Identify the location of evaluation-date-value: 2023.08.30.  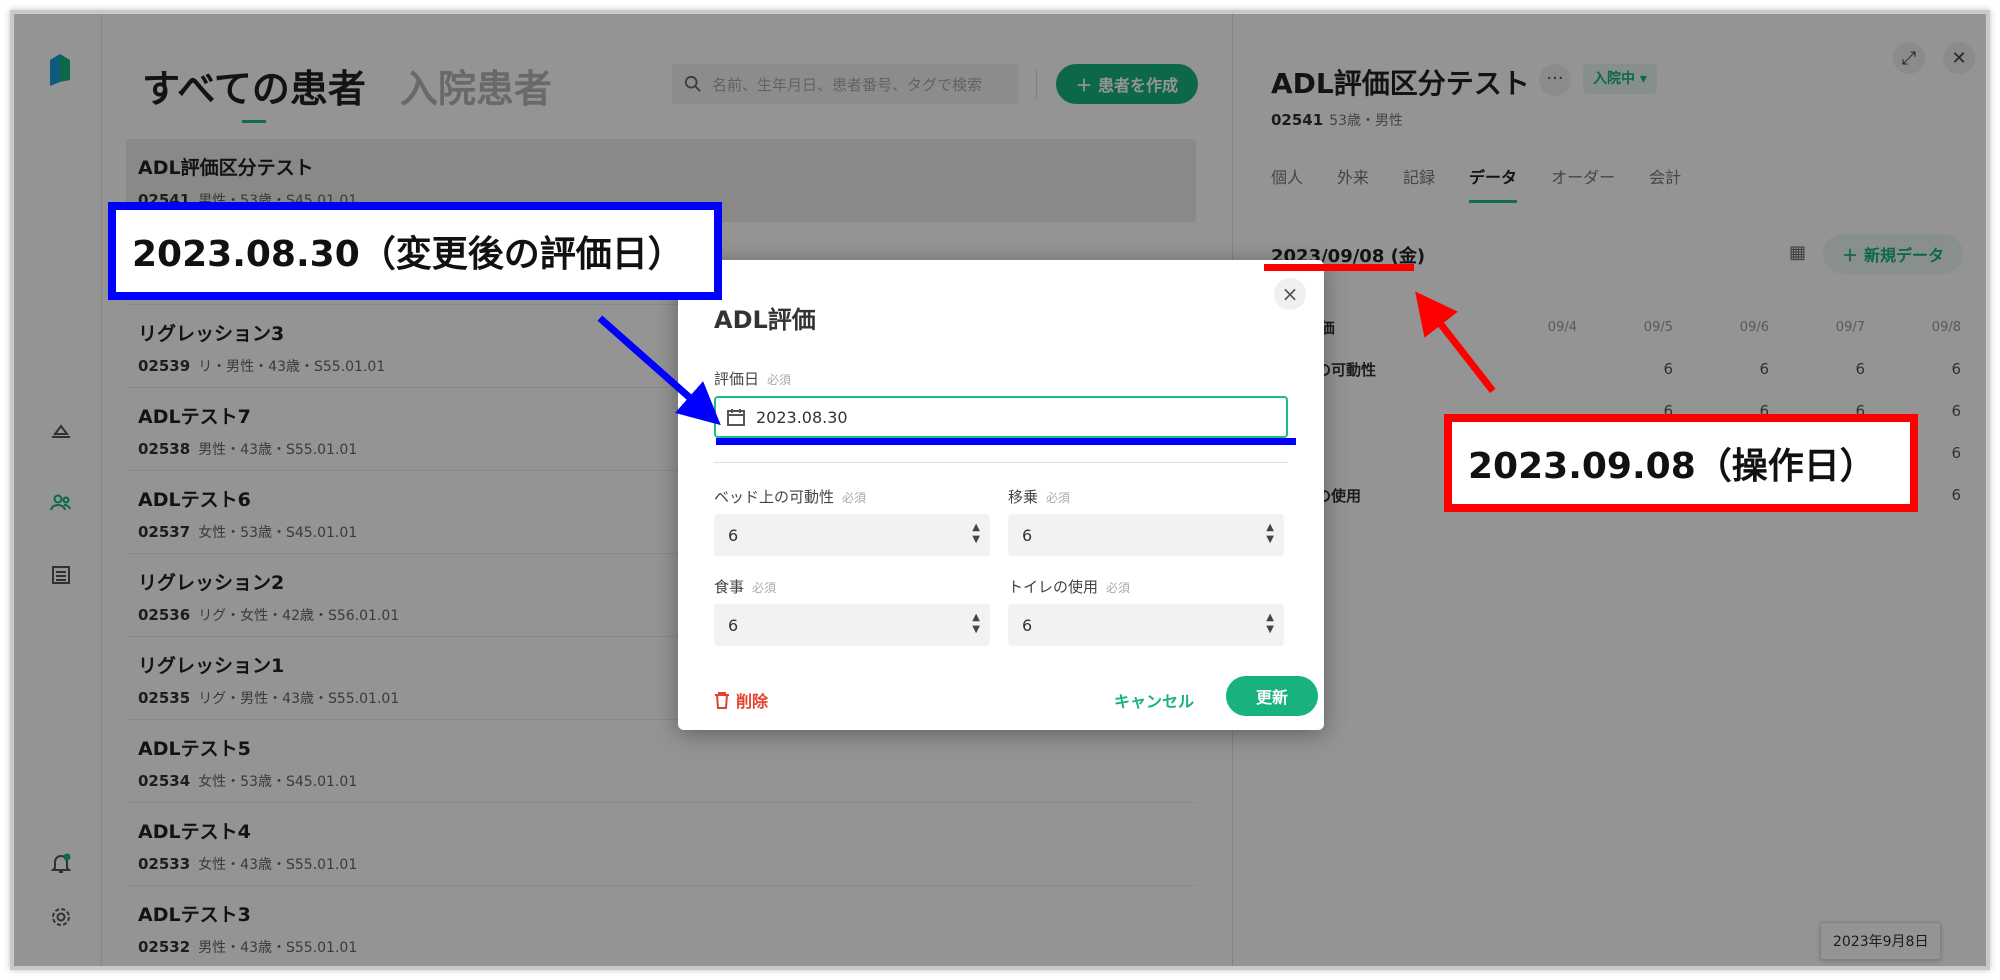
(802, 417).